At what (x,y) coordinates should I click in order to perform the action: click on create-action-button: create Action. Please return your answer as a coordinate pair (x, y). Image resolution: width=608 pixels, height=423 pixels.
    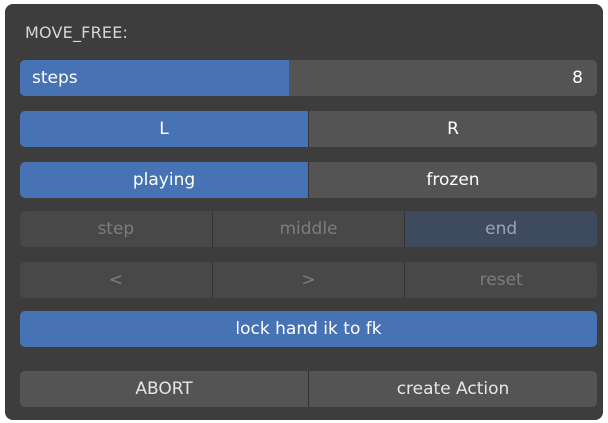
    Looking at the image, I should click on (452, 389).